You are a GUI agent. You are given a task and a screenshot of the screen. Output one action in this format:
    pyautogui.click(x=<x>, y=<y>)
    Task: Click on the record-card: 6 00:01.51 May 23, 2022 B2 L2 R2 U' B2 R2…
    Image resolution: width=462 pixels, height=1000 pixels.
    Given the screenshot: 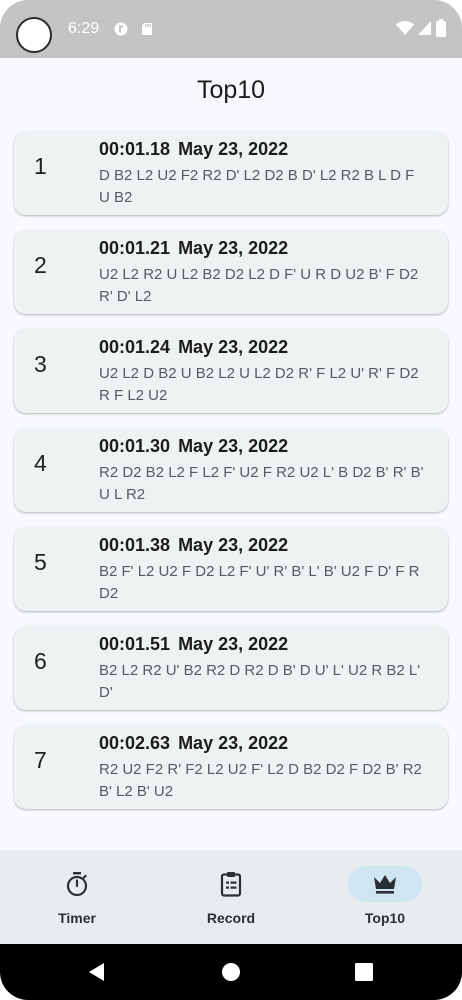 What is the action you would take?
    pyautogui.click(x=231, y=668)
    